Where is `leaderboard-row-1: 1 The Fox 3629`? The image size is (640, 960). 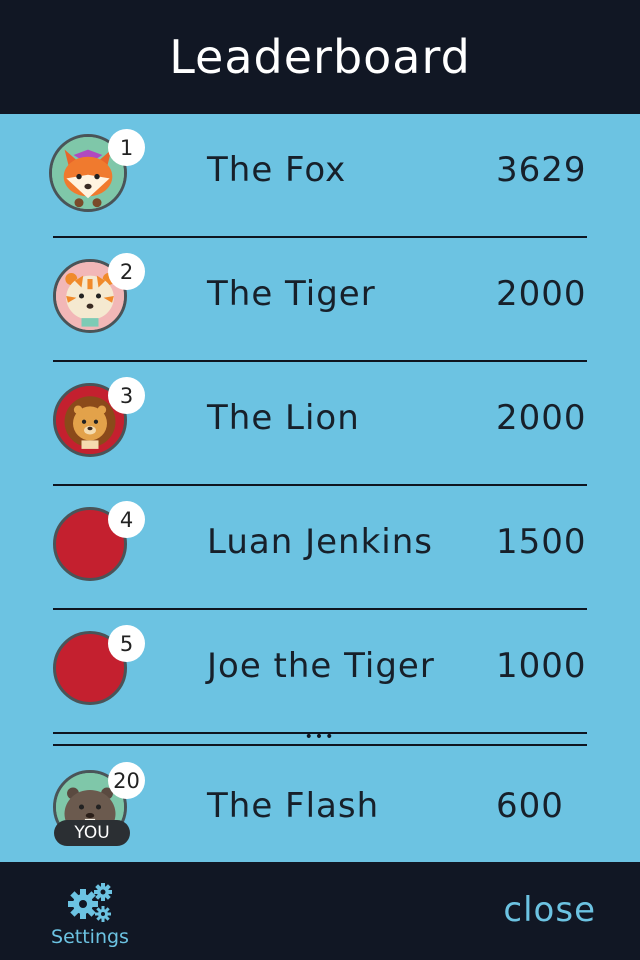 leaderboard-row-1: 1 The Fox 3629 is located at coordinates (320, 176).